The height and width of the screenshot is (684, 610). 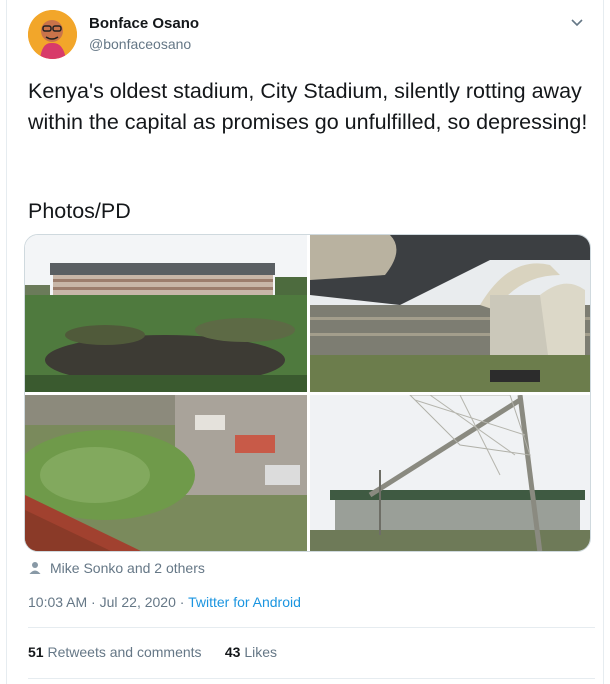 I want to click on photo-stadium-field, so click(x=166, y=313).